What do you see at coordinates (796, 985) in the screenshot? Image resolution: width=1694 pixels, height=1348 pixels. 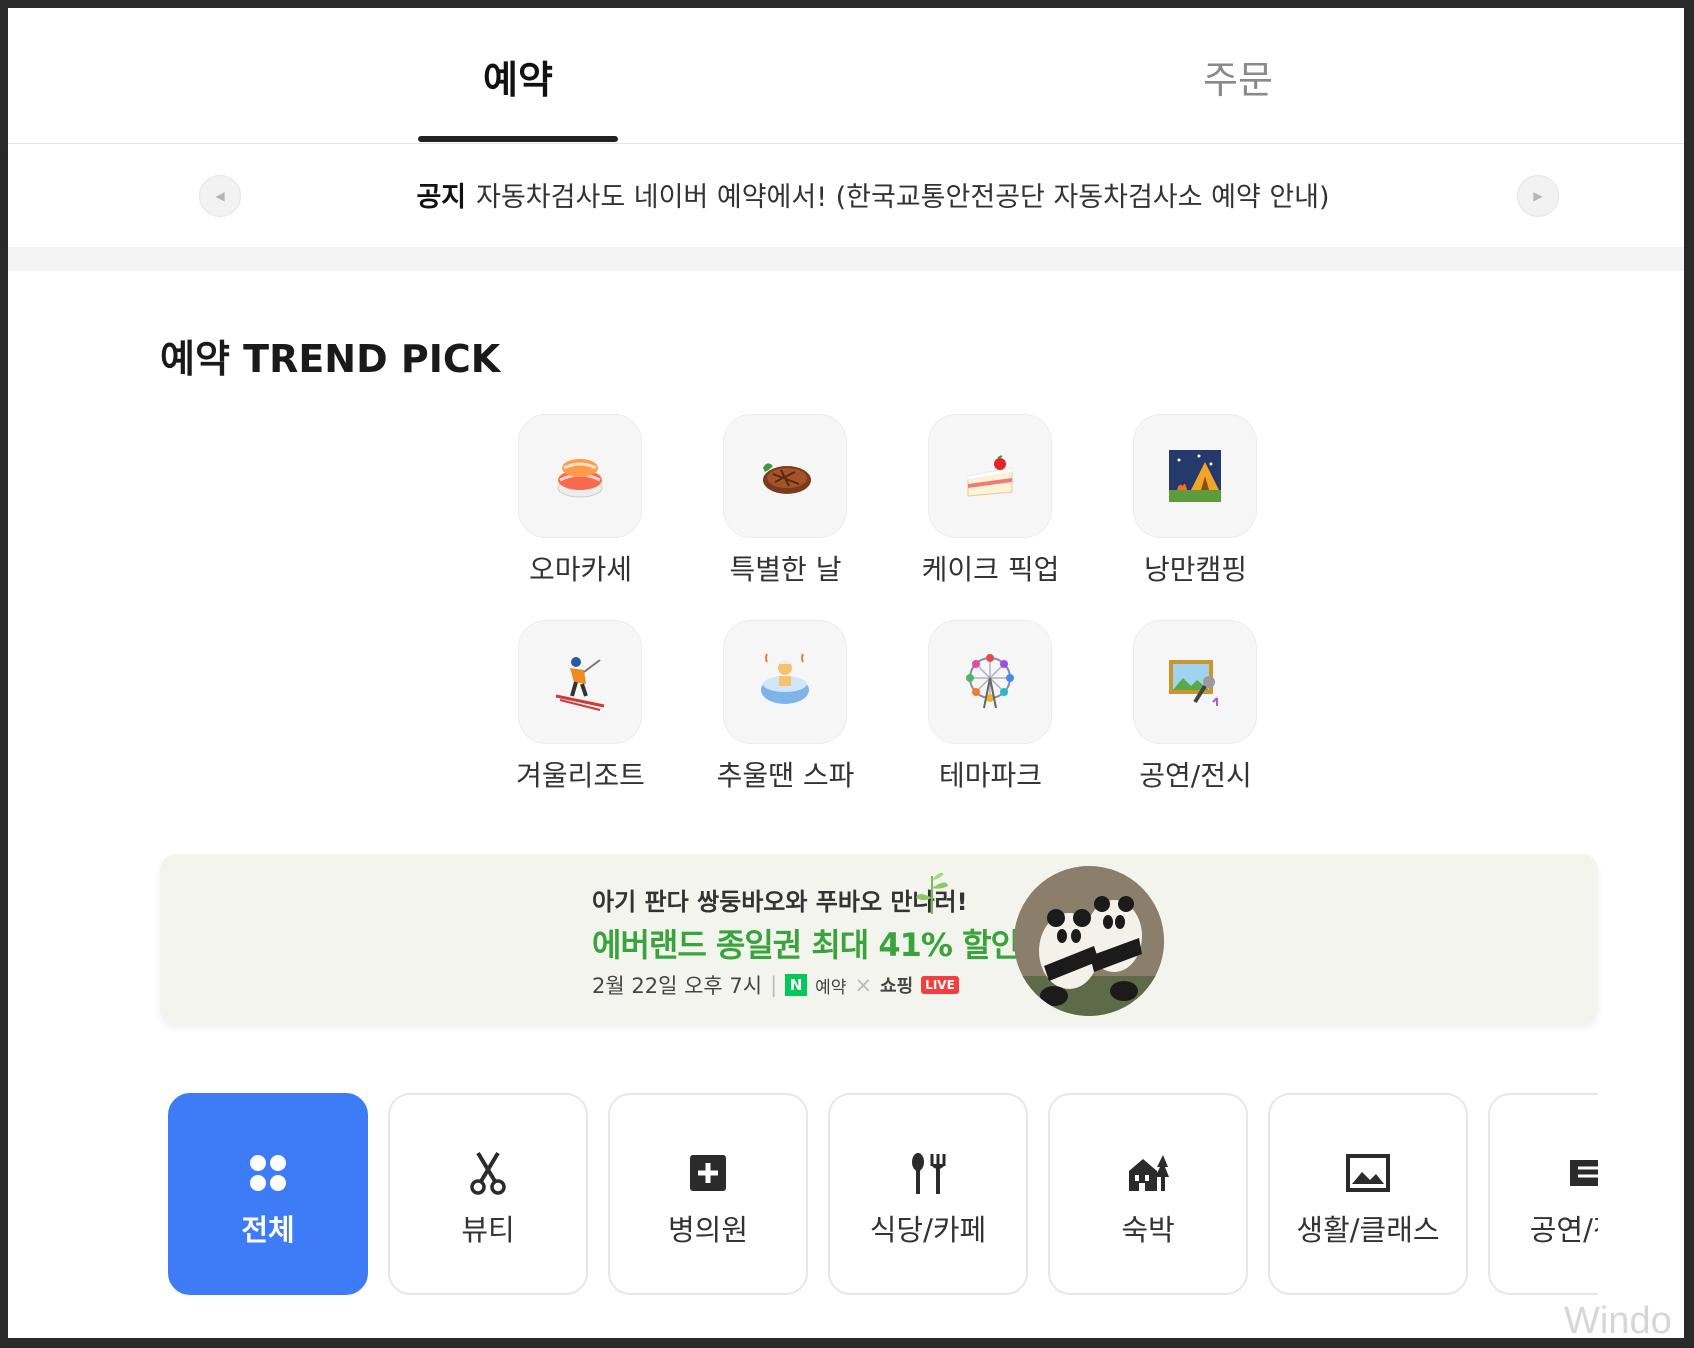 I see `naver-logo-icon: N` at bounding box center [796, 985].